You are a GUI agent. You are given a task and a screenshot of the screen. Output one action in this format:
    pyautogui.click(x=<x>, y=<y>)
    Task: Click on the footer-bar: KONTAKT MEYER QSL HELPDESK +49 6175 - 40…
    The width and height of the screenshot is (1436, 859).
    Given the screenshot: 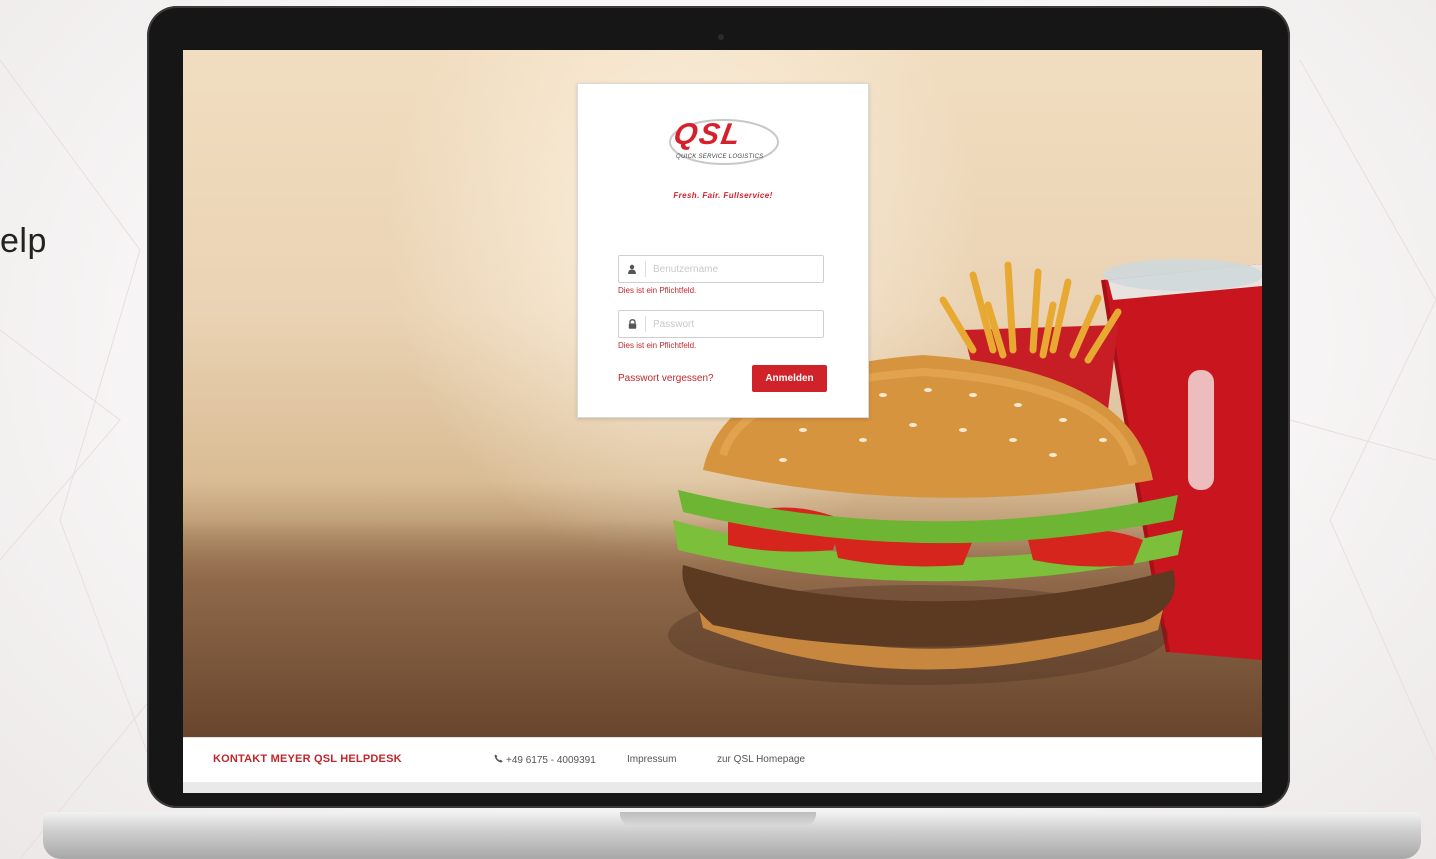 What is the action you would take?
    pyautogui.click(x=722, y=760)
    